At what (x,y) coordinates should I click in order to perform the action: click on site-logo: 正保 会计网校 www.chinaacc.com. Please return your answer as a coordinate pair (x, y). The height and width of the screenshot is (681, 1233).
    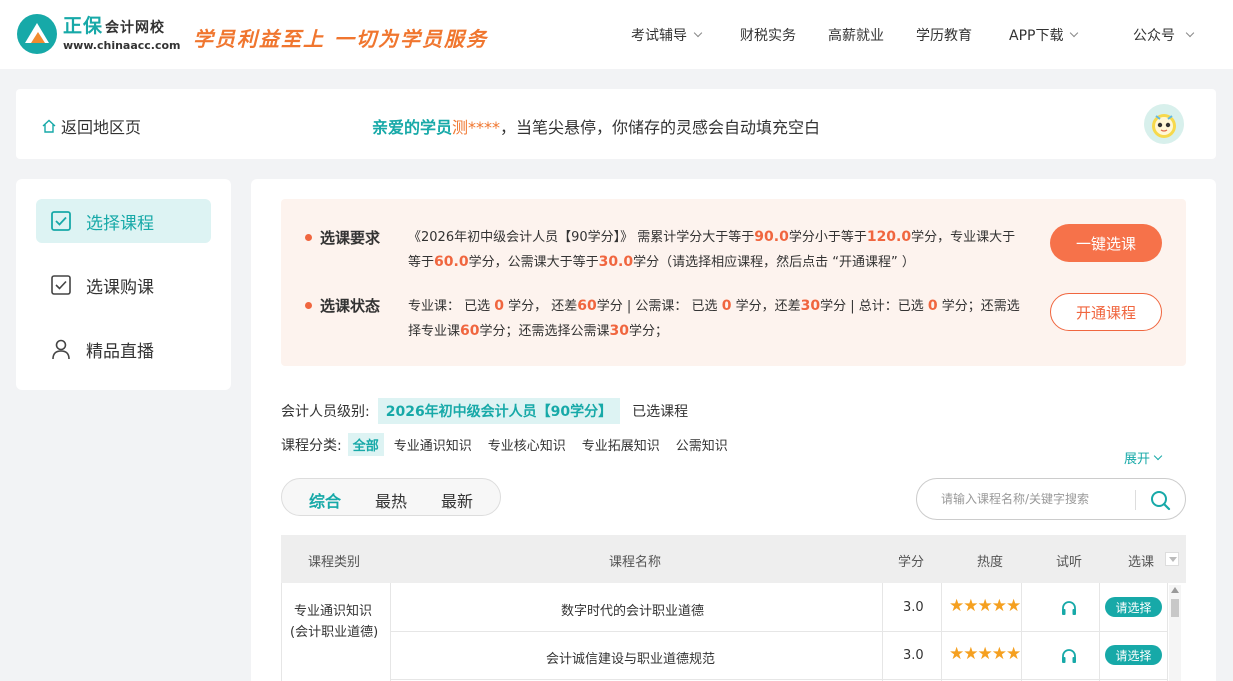
    Looking at the image, I should click on (99, 34).